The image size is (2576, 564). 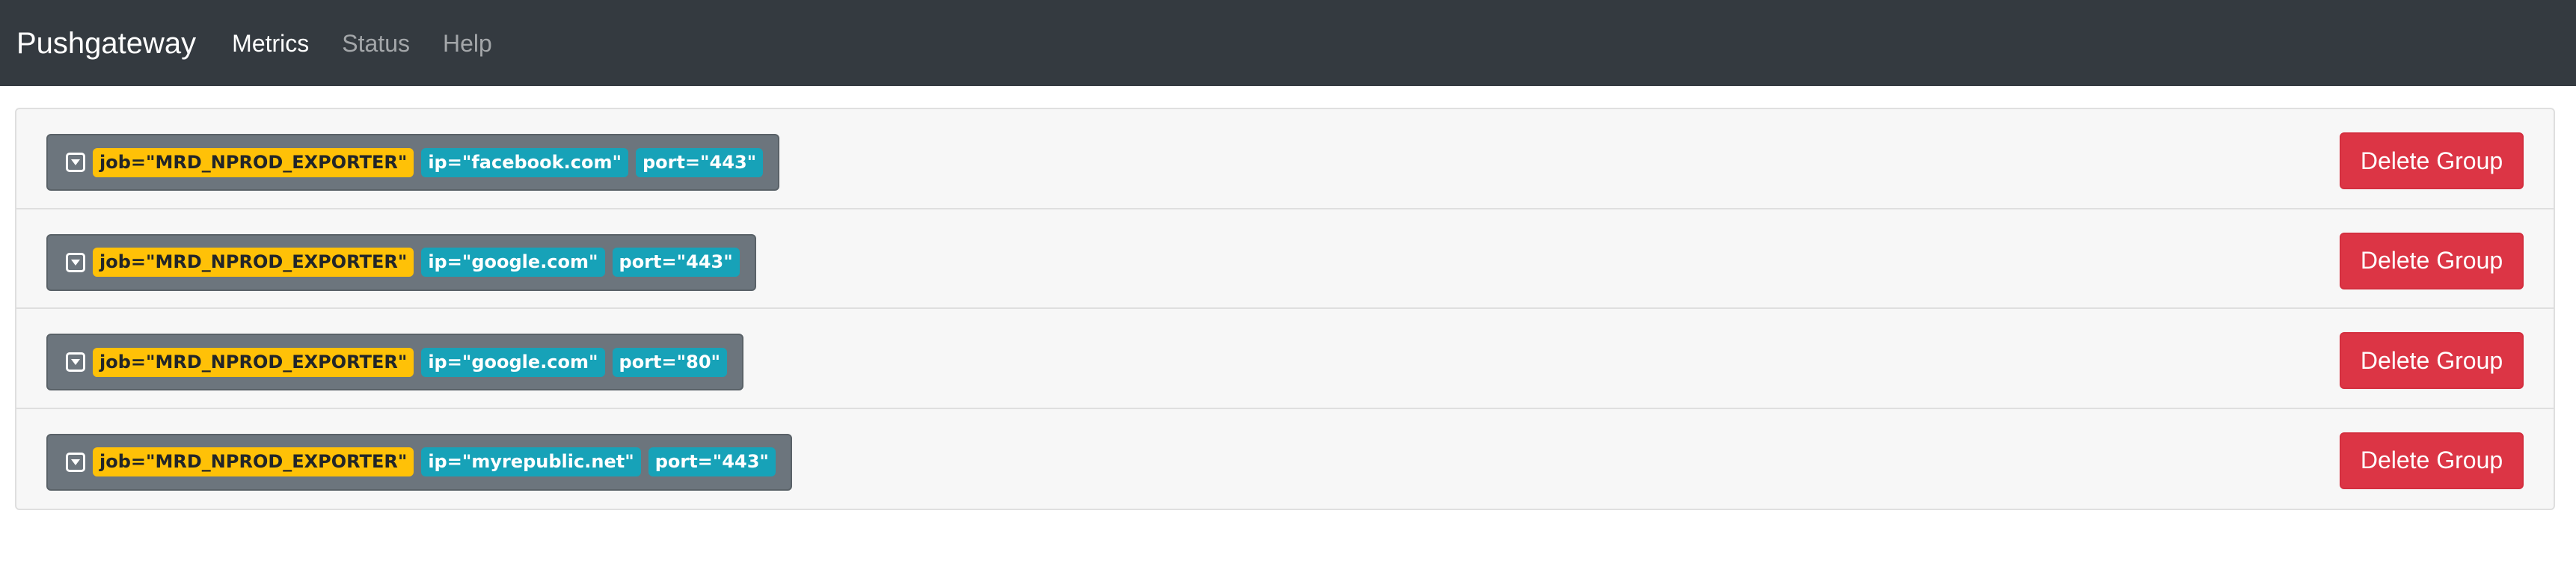 What do you see at coordinates (270, 43) in the screenshot?
I see `nav-link-metrics: Metrics` at bounding box center [270, 43].